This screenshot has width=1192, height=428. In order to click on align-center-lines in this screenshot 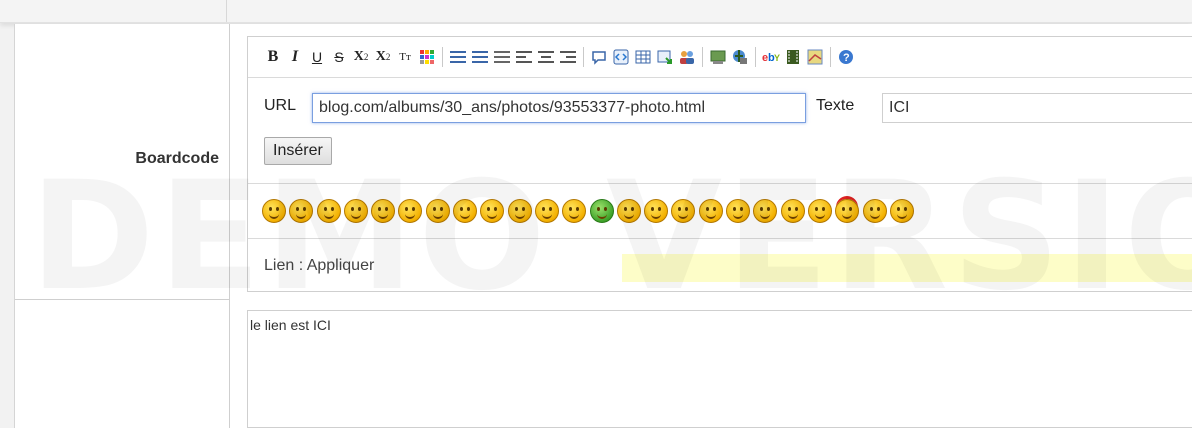, I will do `click(546, 57)`.